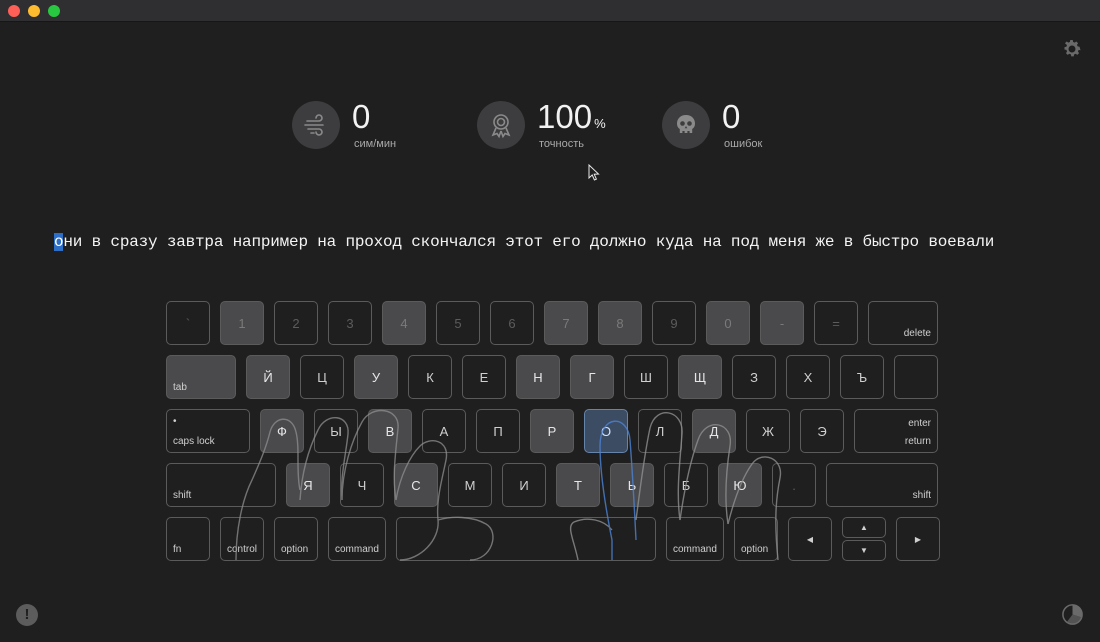  What do you see at coordinates (921, 495) in the screenshot?
I see `key-shift-right-label: shift` at bounding box center [921, 495].